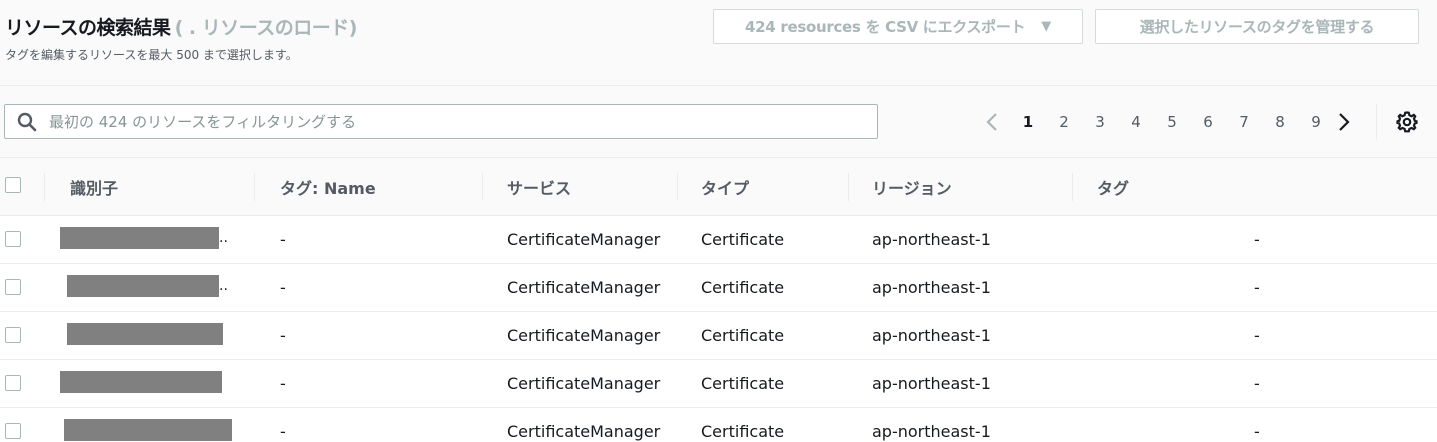  I want to click on export-csv-label: 424 resources を CSV にエクスポート, so click(885, 27).